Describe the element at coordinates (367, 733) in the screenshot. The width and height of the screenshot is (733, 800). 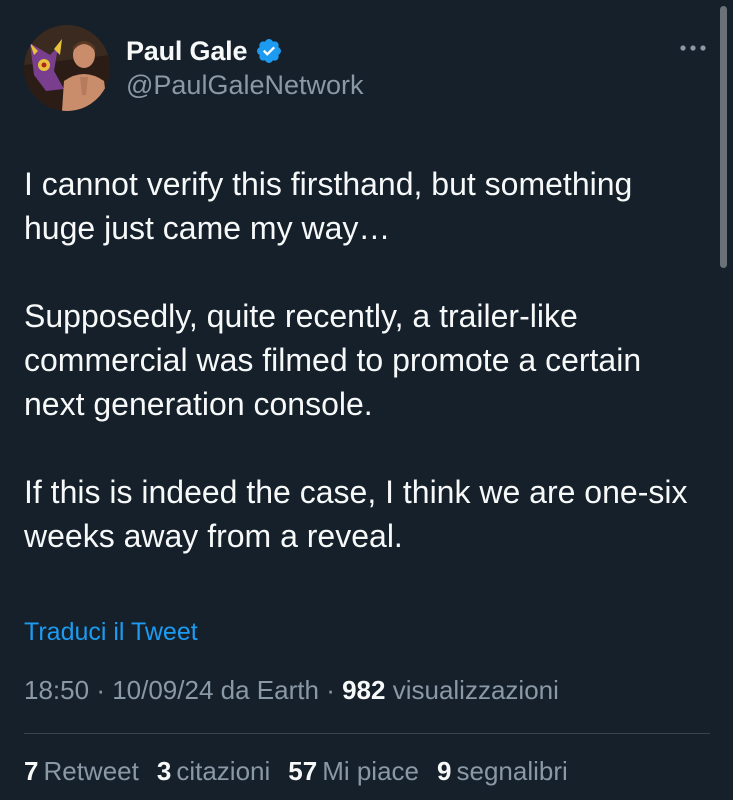
I see `divider` at that location.